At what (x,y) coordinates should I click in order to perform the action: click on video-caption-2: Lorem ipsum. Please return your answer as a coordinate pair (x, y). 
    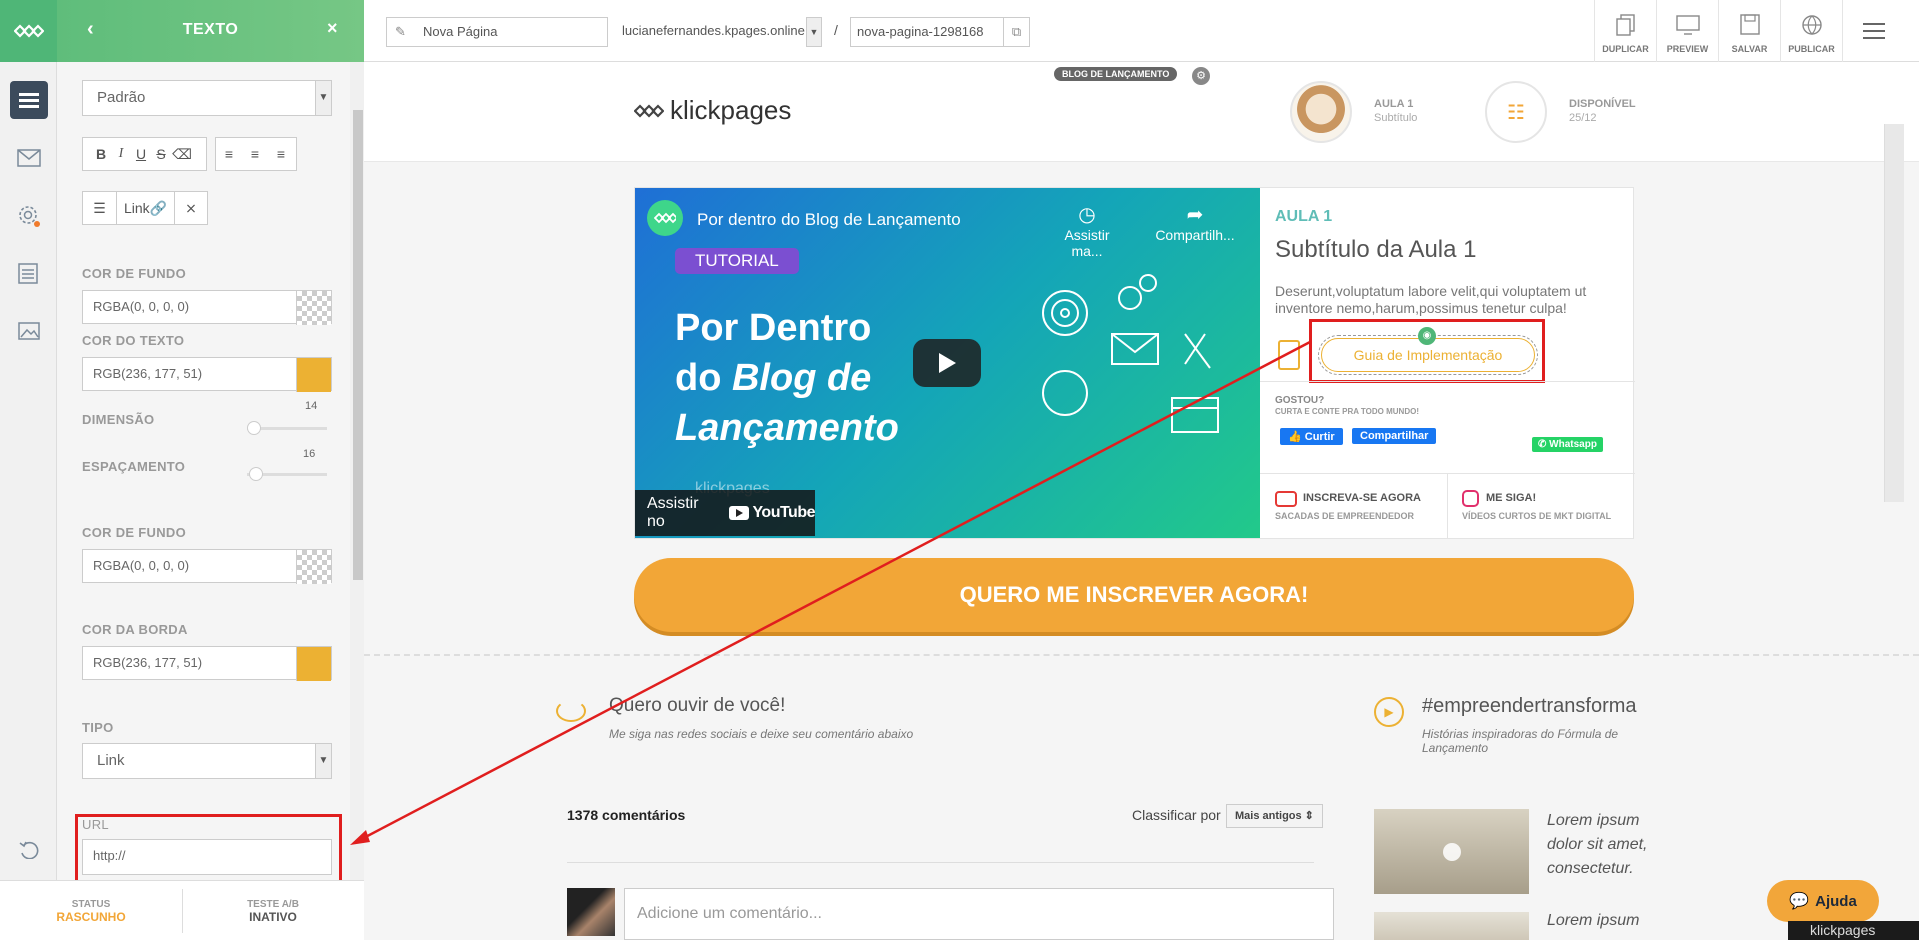
    Looking at the image, I should click on (1612, 921).